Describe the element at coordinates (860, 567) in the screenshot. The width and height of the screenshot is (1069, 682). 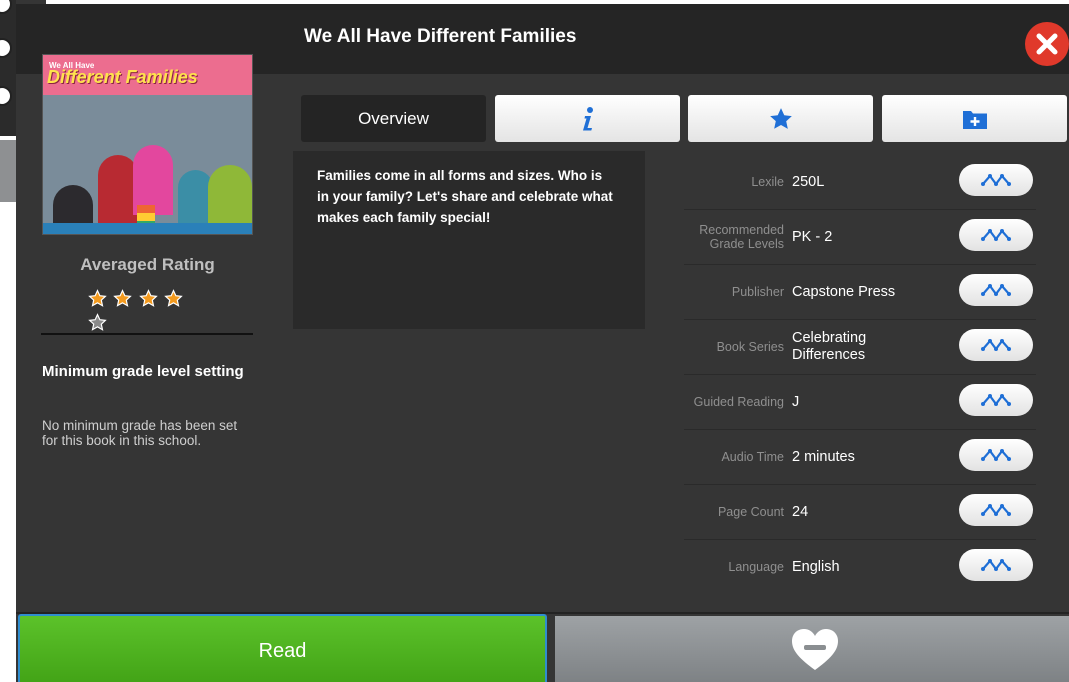
I see `detail-row-language: Language English` at that location.